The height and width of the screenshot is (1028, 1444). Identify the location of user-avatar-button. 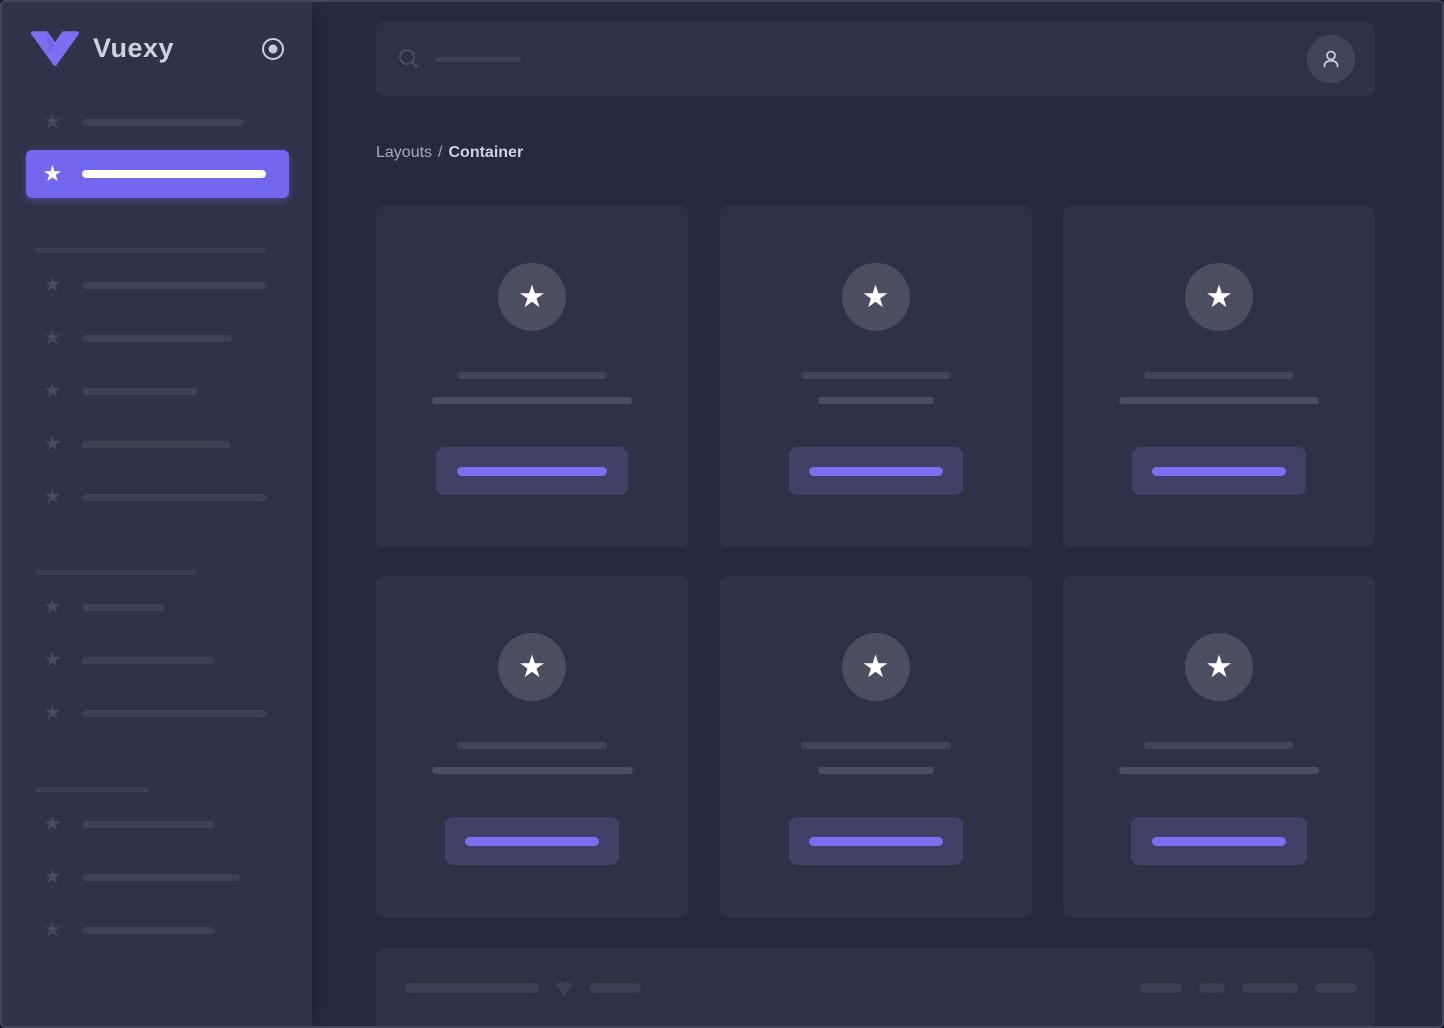
(1331, 59).